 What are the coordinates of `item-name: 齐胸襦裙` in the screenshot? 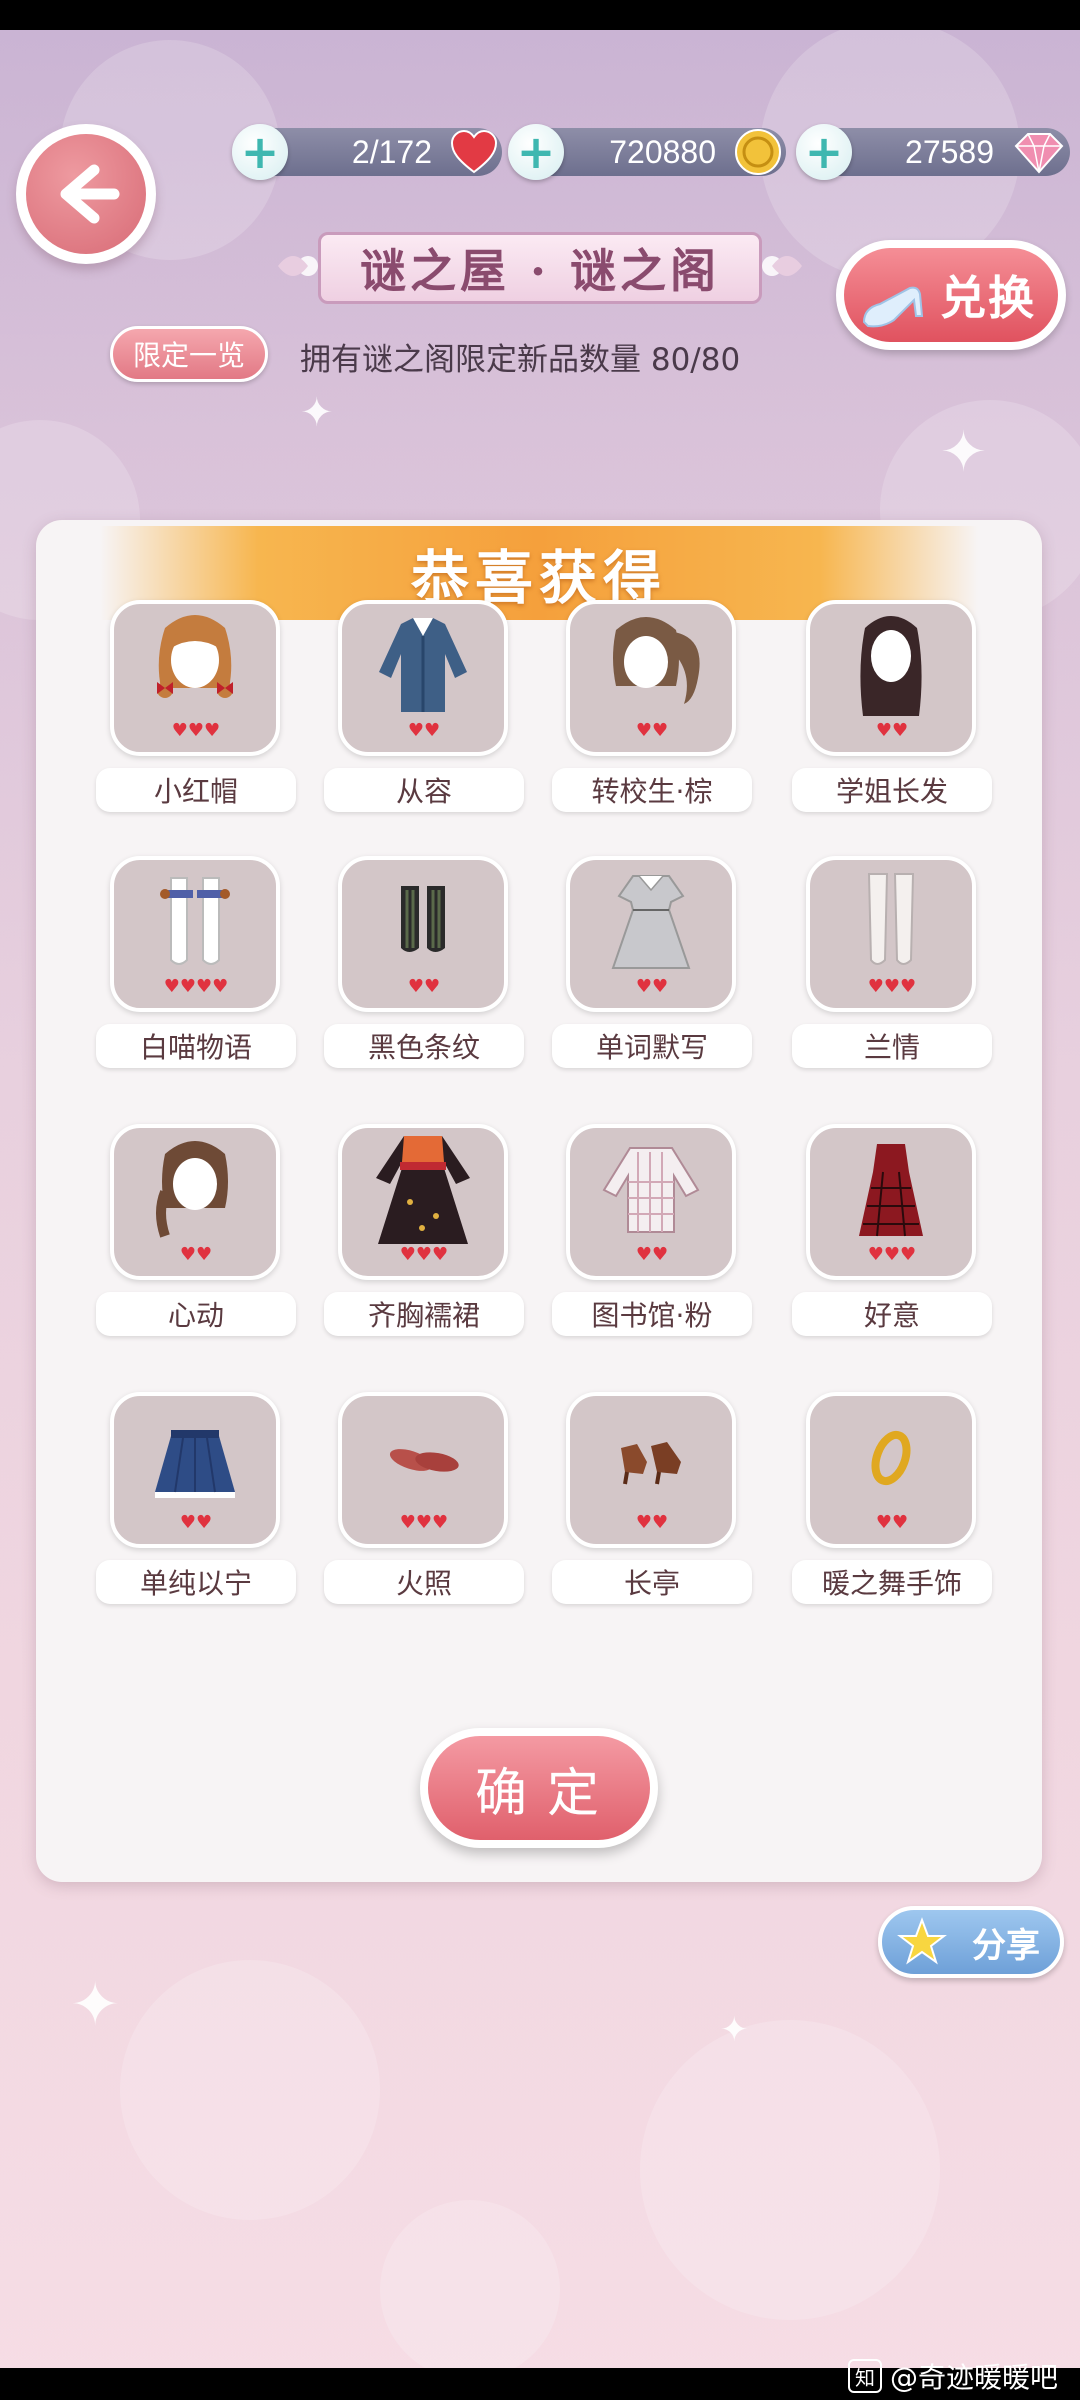 It's located at (424, 1314).